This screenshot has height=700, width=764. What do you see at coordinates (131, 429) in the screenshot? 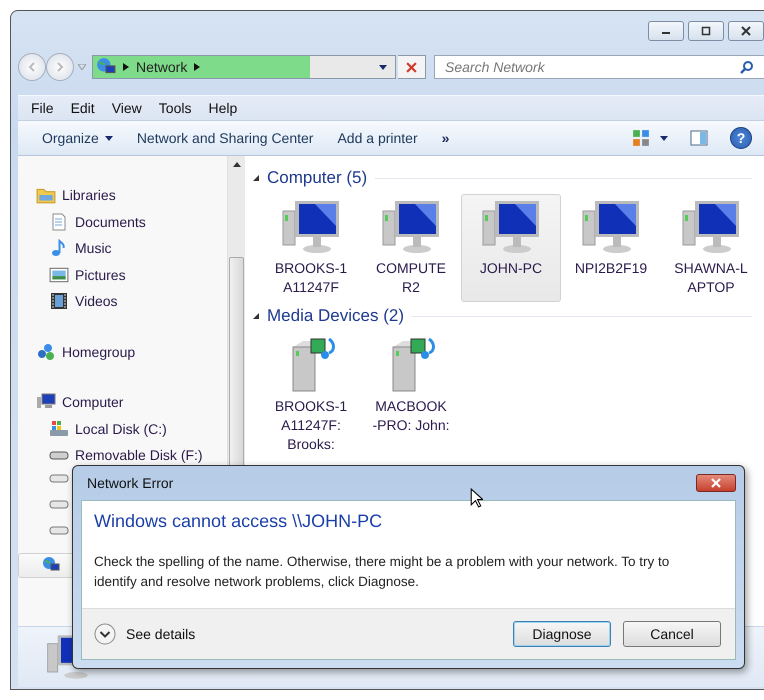
I see `sidebar-item: Local Disk (C:)` at bounding box center [131, 429].